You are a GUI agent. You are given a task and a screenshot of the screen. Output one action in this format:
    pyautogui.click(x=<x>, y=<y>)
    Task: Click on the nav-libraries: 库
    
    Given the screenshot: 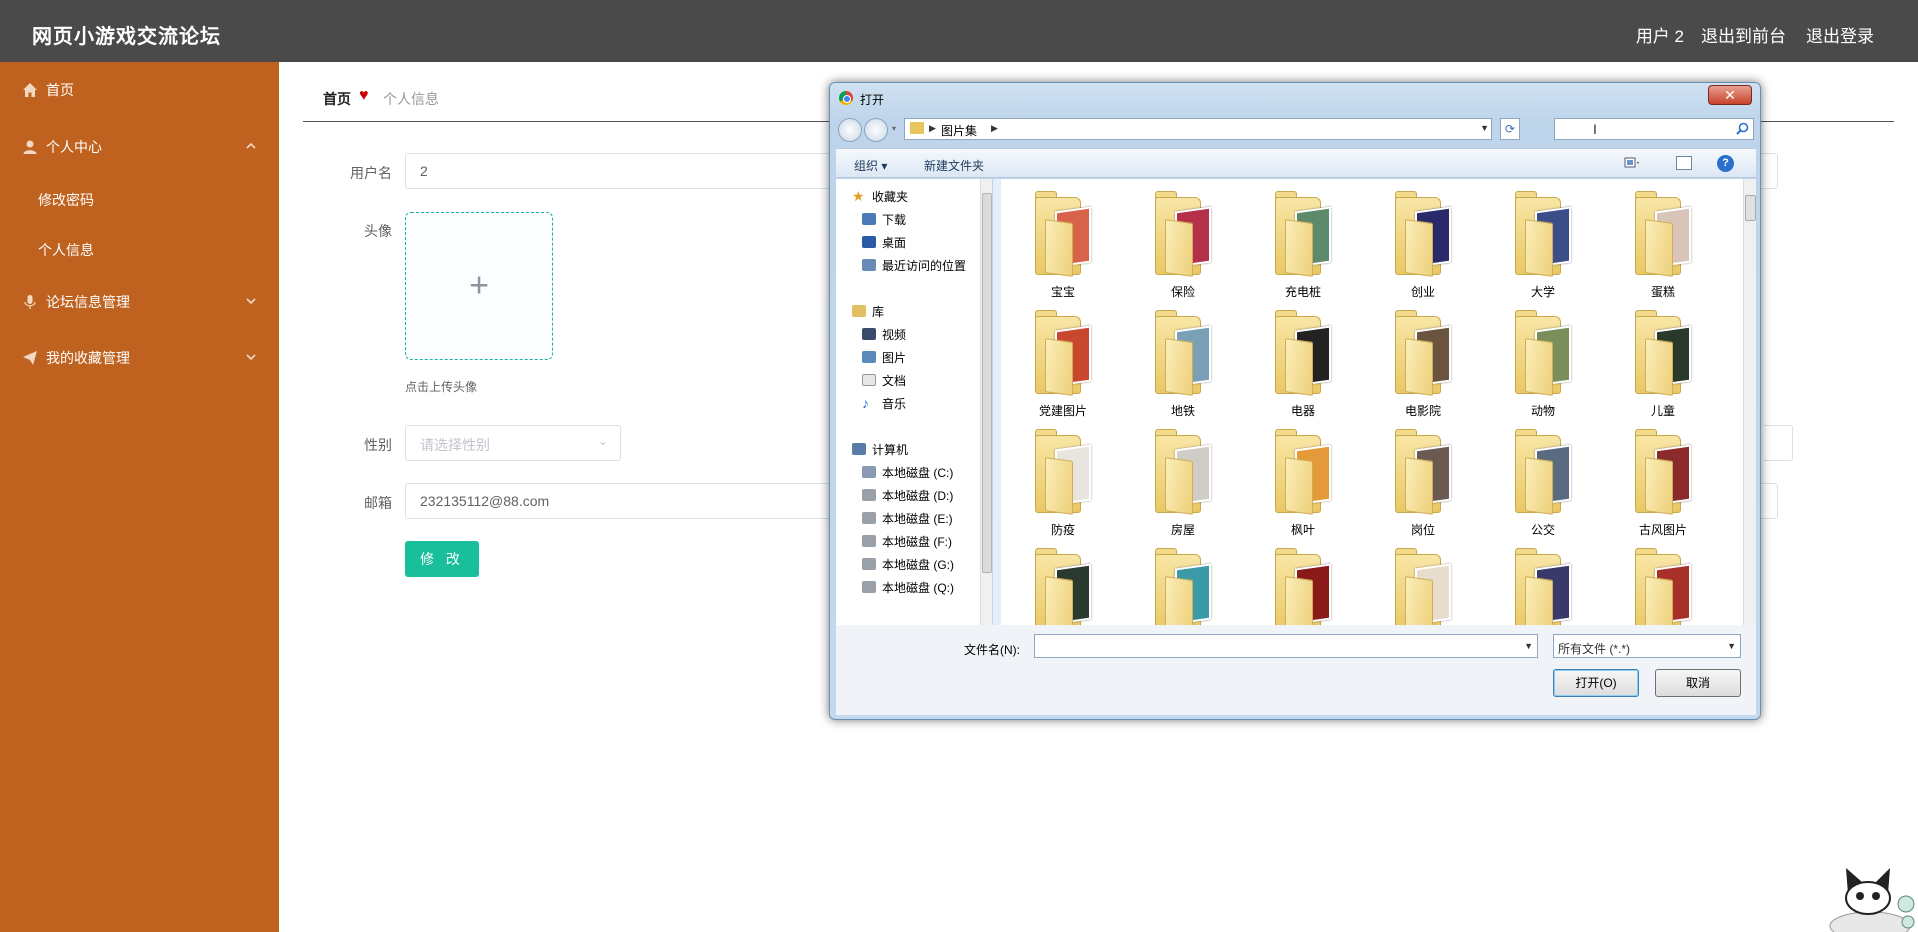 What is the action you would take?
    pyautogui.click(x=868, y=311)
    